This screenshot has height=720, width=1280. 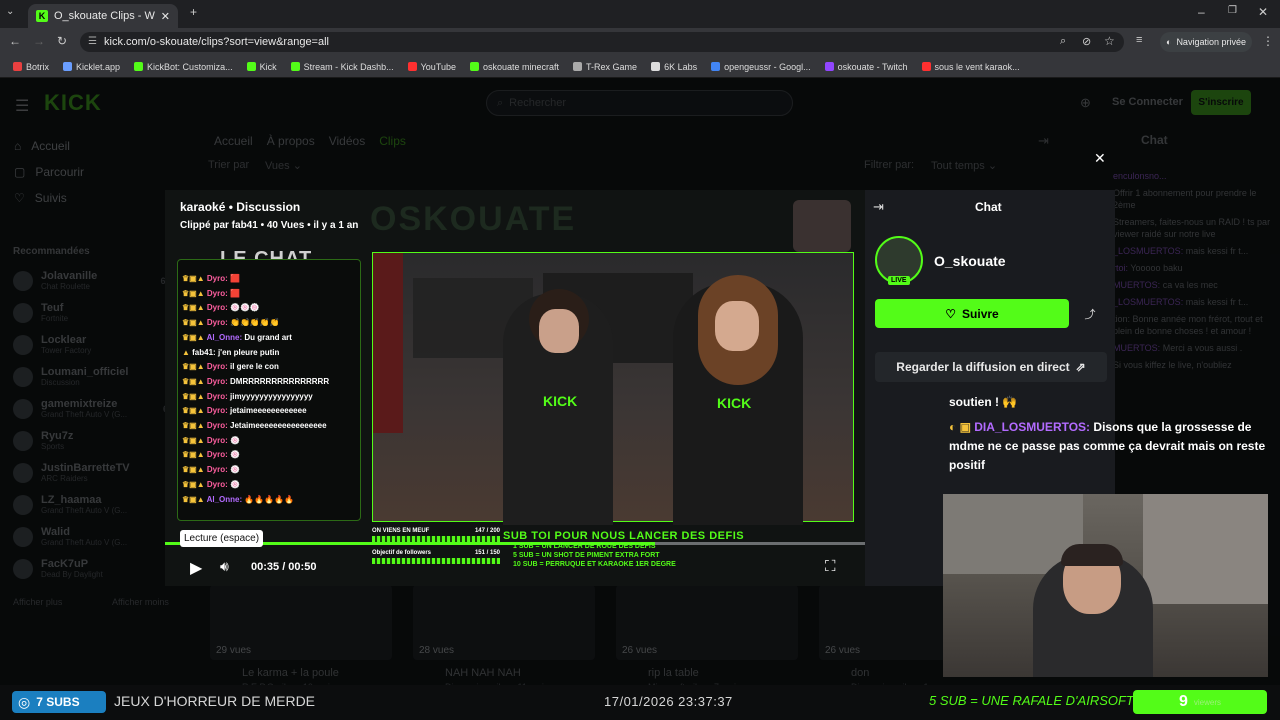 What do you see at coordinates (970, 261) in the screenshot?
I see `channel-name: O_skouate` at bounding box center [970, 261].